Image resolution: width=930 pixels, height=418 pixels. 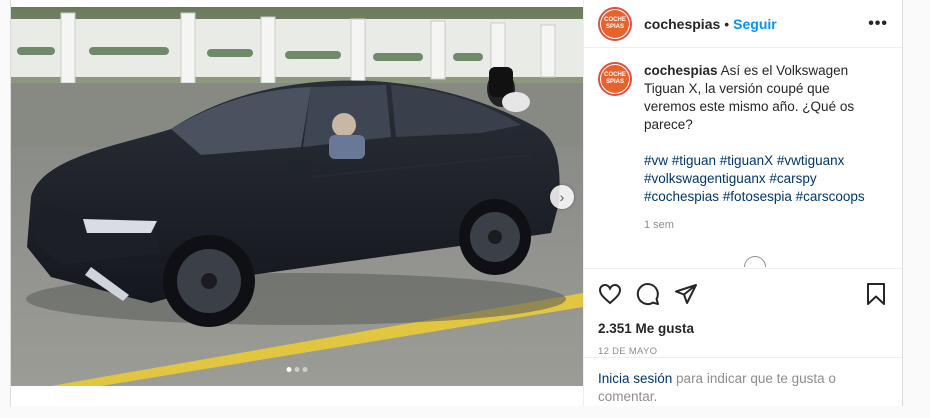 I want to click on more-icon: •••, so click(x=878, y=24).